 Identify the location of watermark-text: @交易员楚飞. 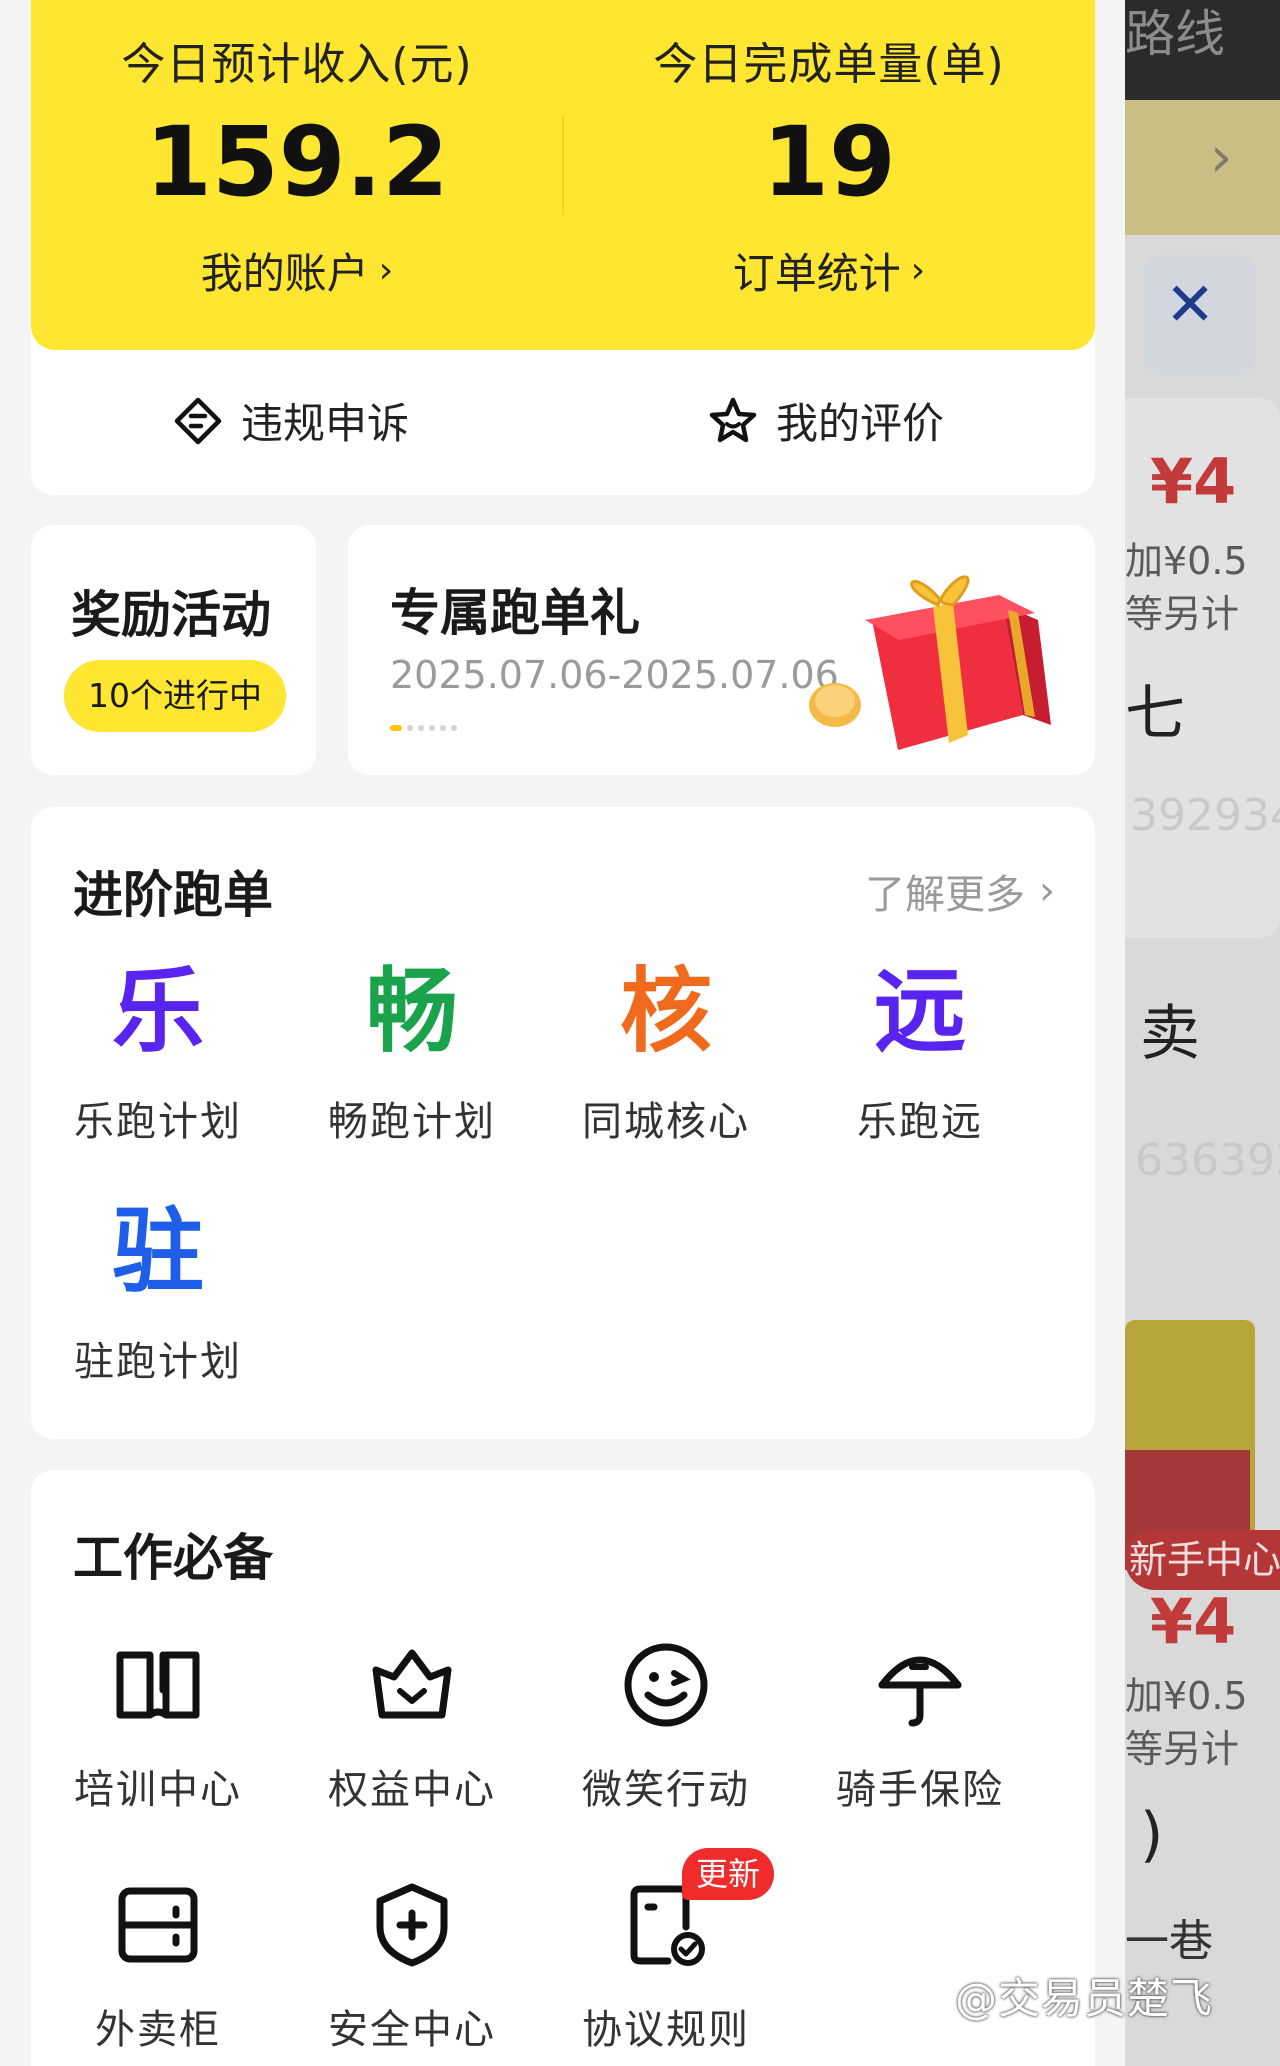
(1084, 1998).